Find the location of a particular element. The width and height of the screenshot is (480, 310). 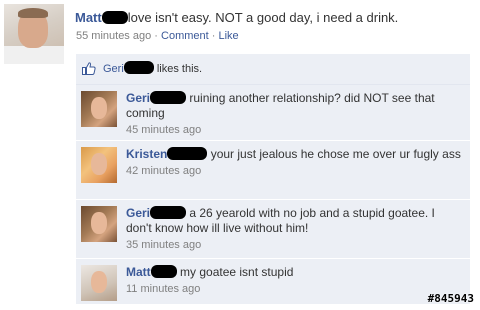

comment-text: my goatee isnt stupid is located at coordinates (237, 272).